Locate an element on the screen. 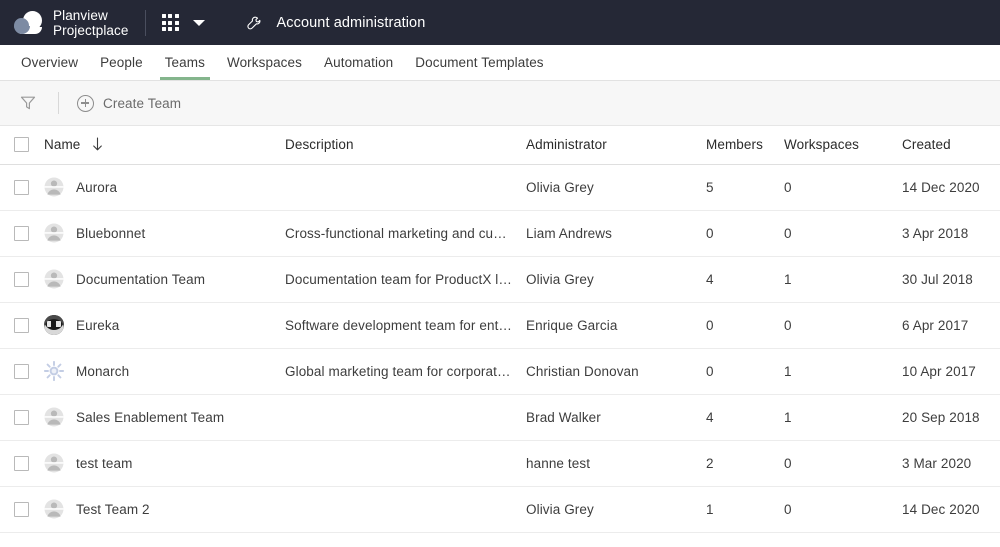 The height and width of the screenshot is (547, 1000). tab-people: People is located at coordinates (121, 62).